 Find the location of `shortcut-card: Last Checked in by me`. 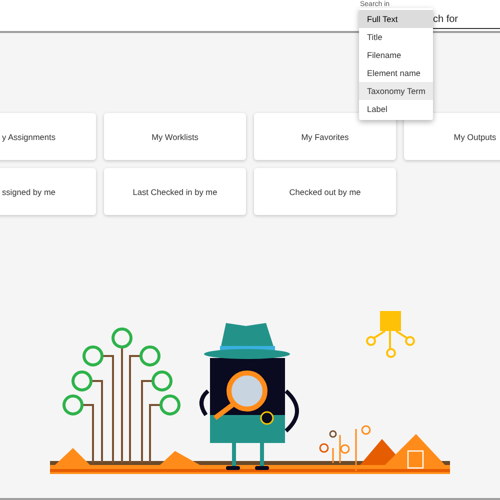

shortcut-card: Last Checked in by me is located at coordinates (175, 191).